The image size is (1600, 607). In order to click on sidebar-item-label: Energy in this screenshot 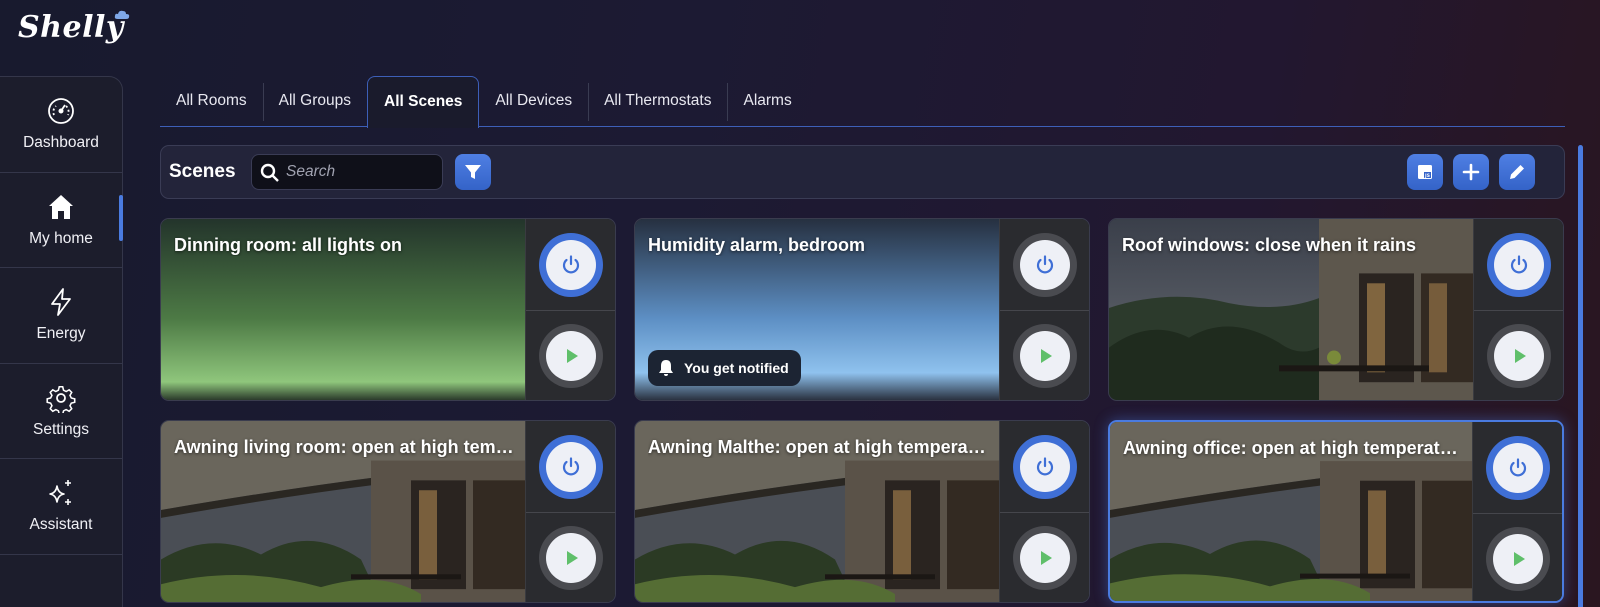, I will do `click(61, 334)`.